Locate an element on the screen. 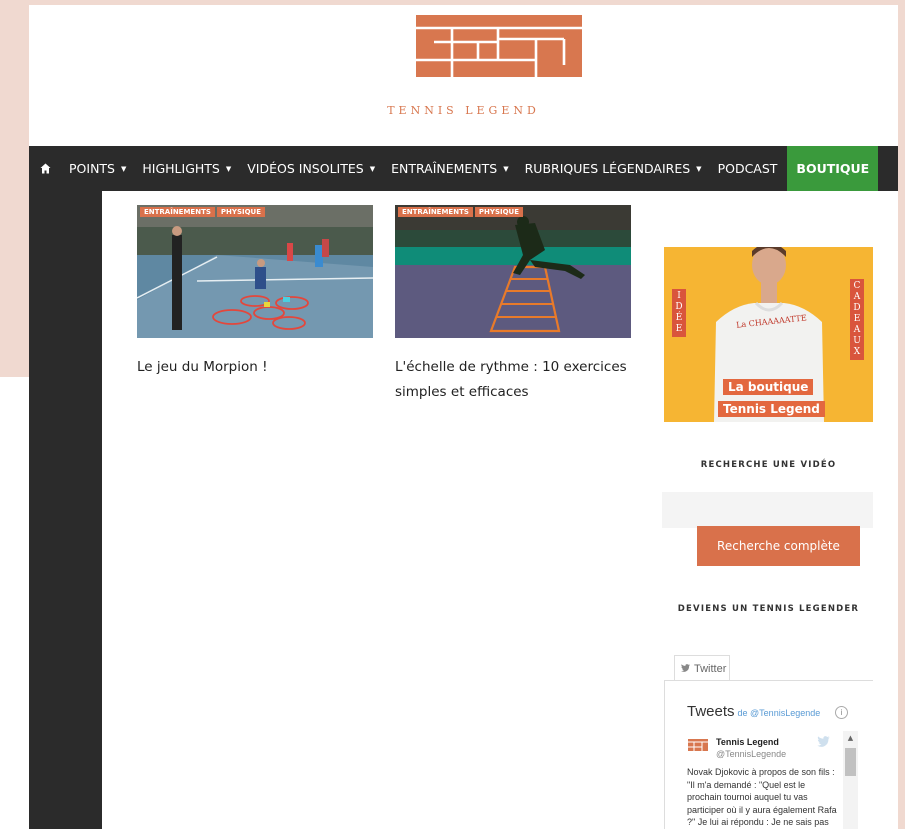  tweet-author-name: Tennis Legend is located at coordinates (747, 742).